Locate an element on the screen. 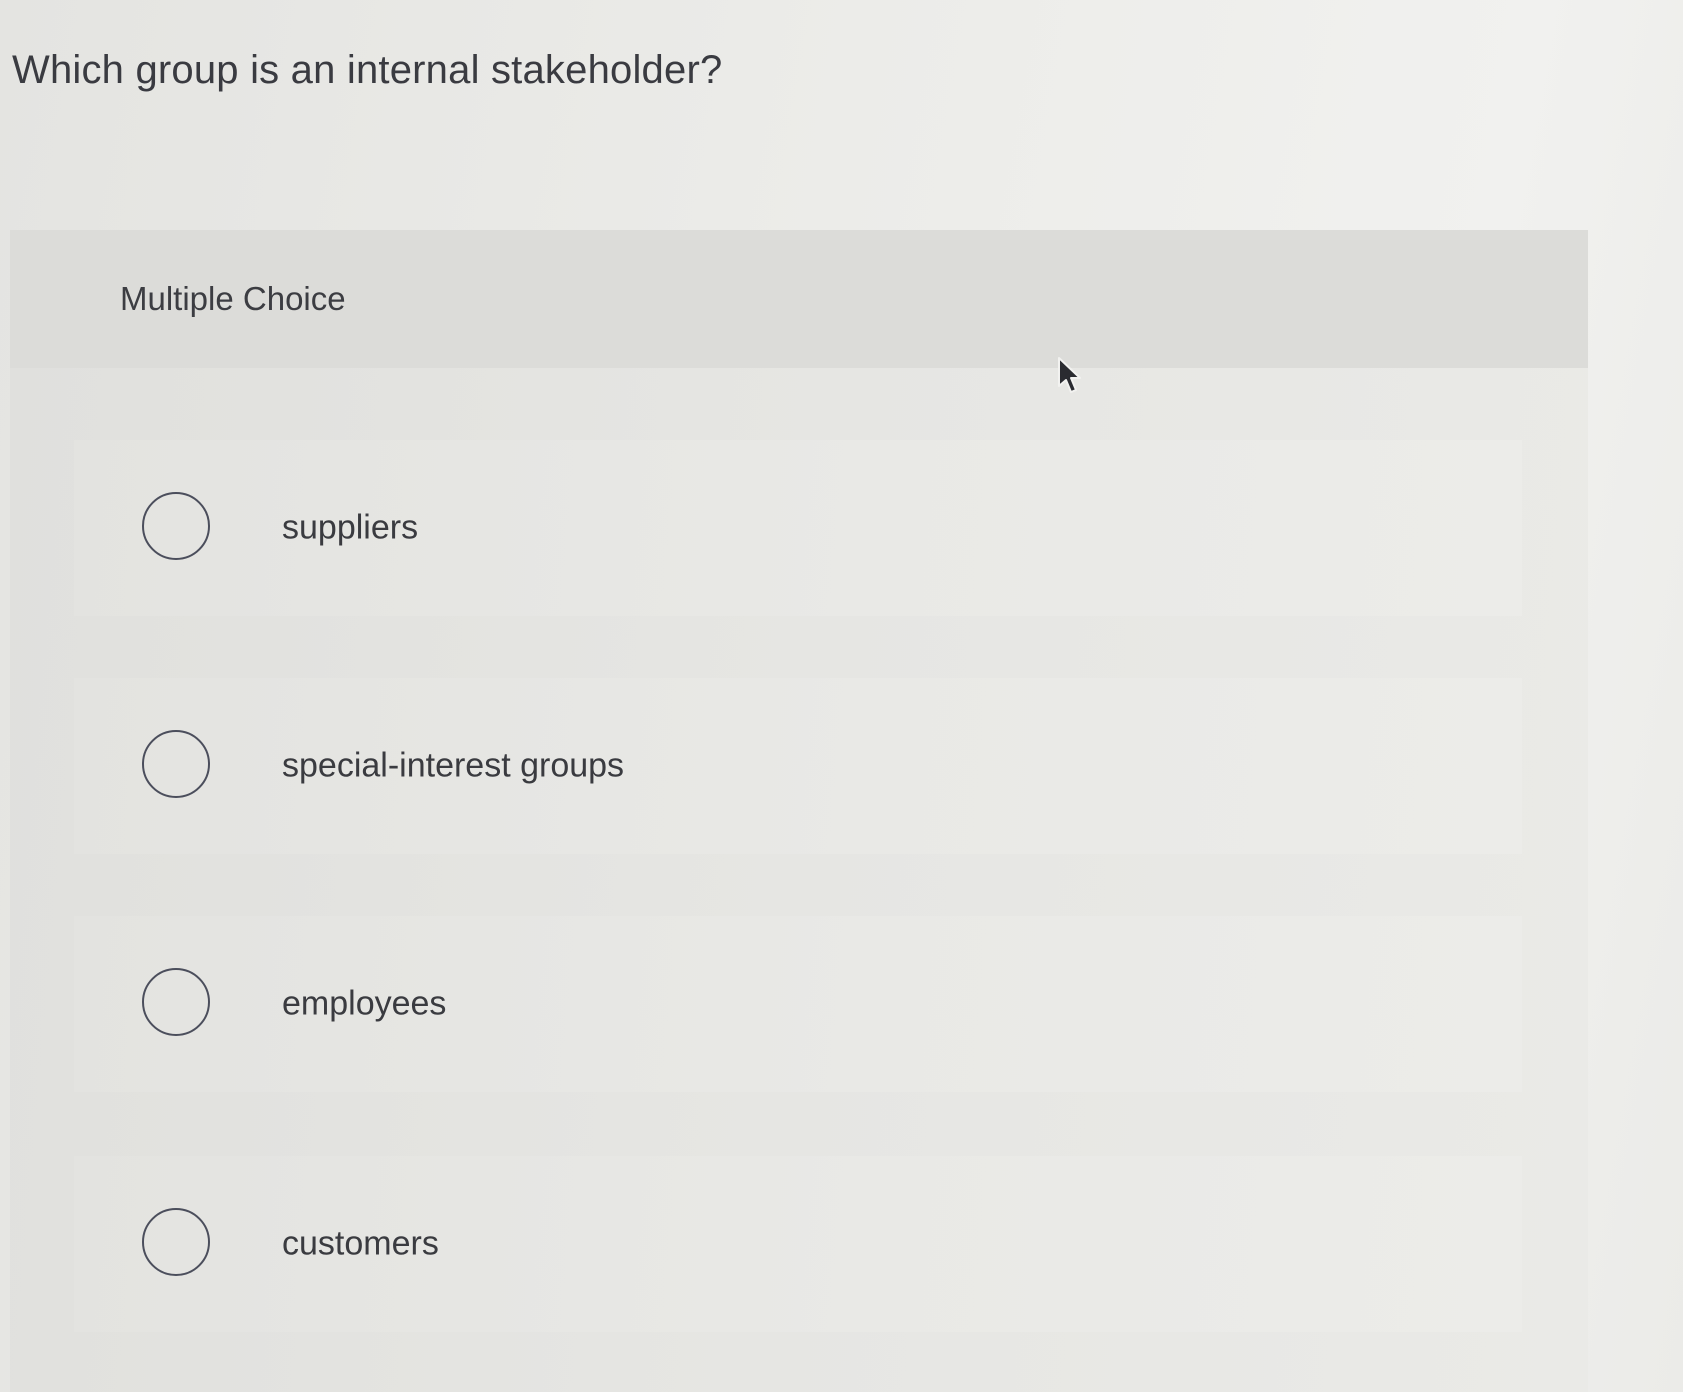 This screenshot has height=1392, width=1683. option-suppliers: suppliers is located at coordinates (798, 528).